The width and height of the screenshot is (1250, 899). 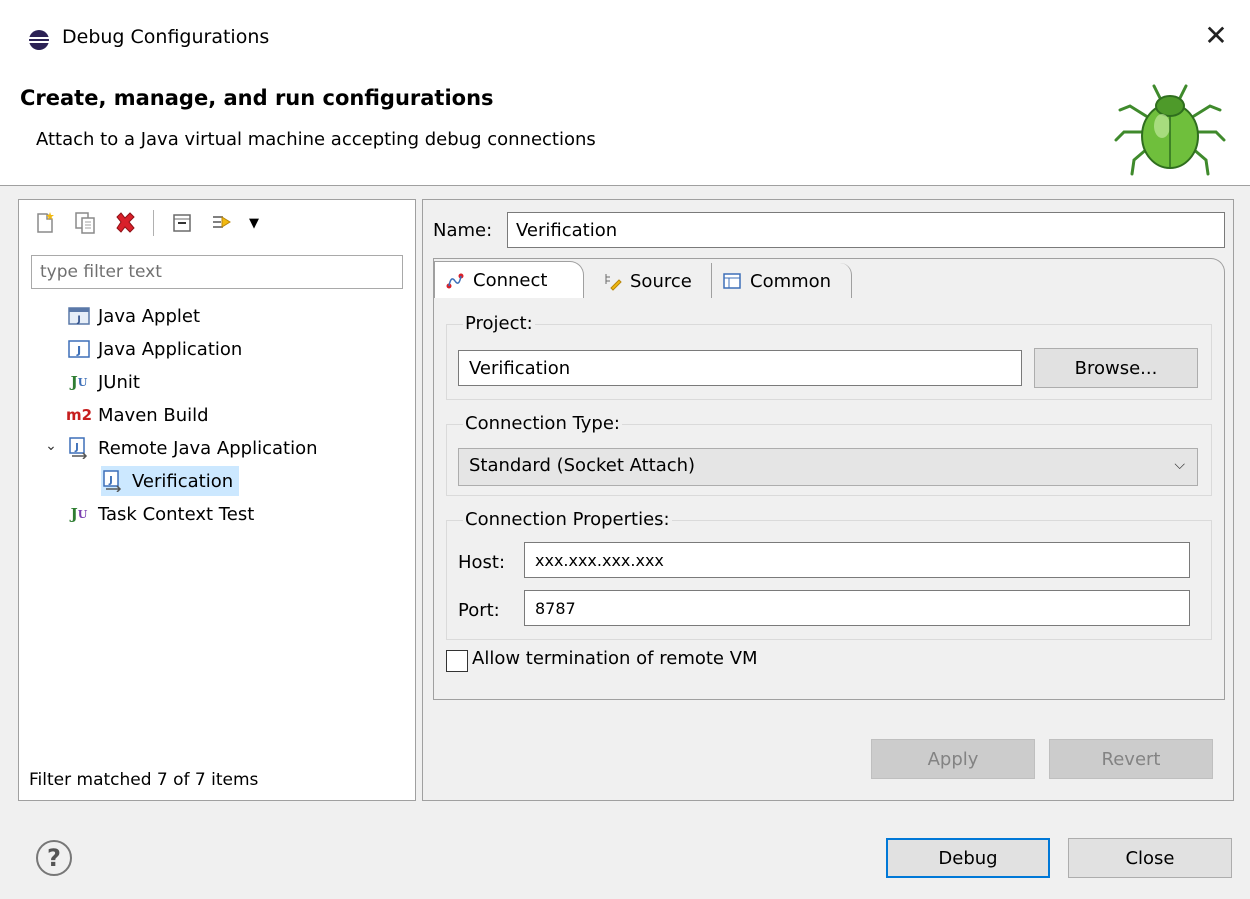 I want to click on filter-status: Filter matched 7 of 7 items, so click(x=144, y=780).